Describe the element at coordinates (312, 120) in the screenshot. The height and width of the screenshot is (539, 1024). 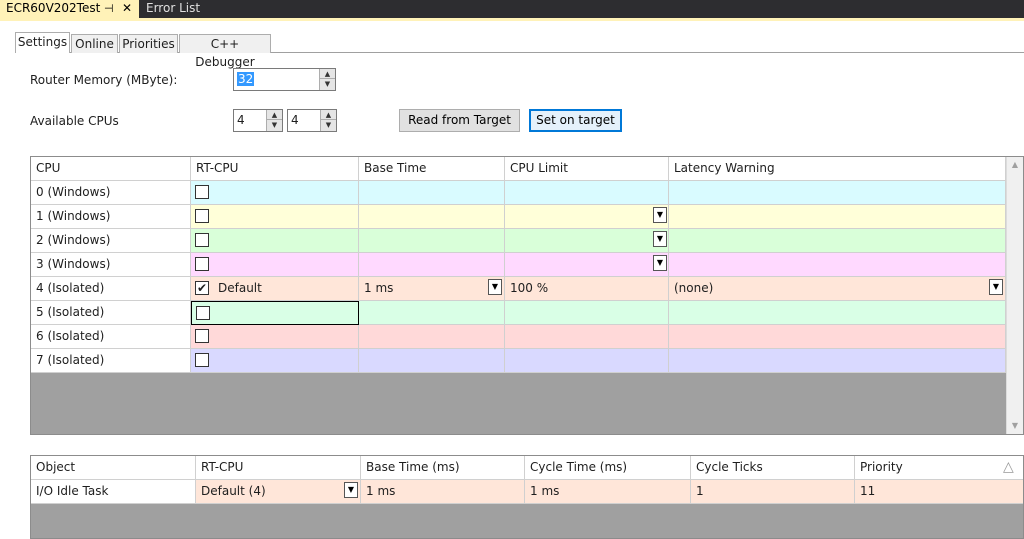
I see `available-cpus-stepper-2: 4 ▲ ▼` at that location.